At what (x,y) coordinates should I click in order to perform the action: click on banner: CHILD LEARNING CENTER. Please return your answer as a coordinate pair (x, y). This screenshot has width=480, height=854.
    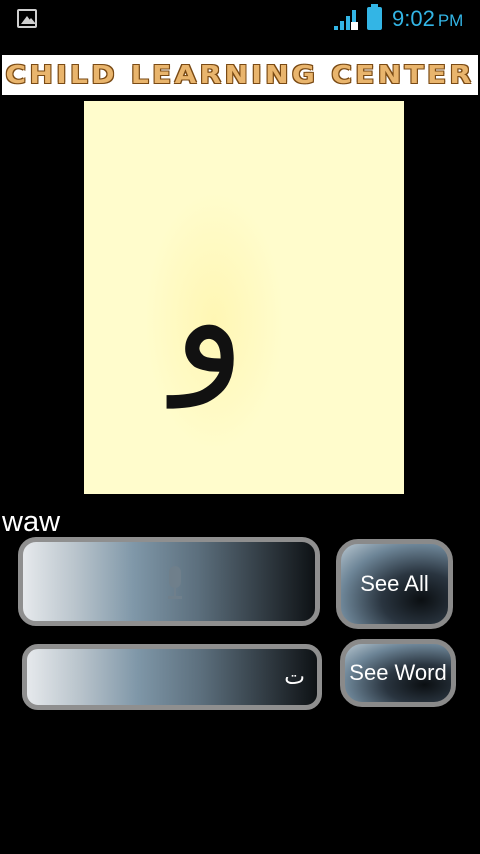
    Looking at the image, I should click on (240, 75).